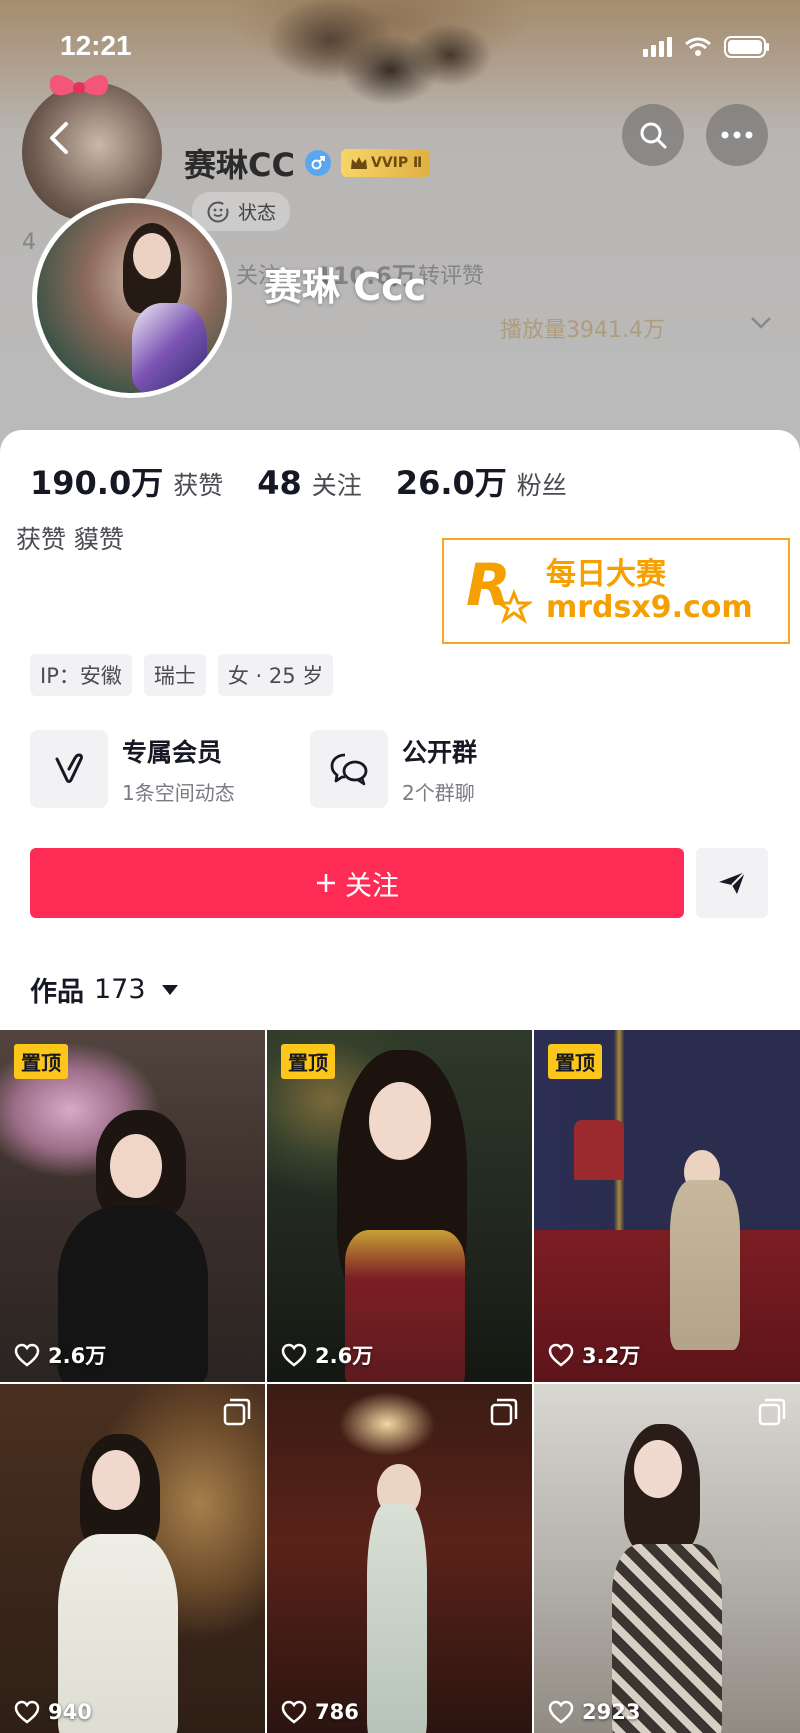 The image size is (800, 1733). Describe the element at coordinates (317, 163) in the screenshot. I see `male-icon` at that location.